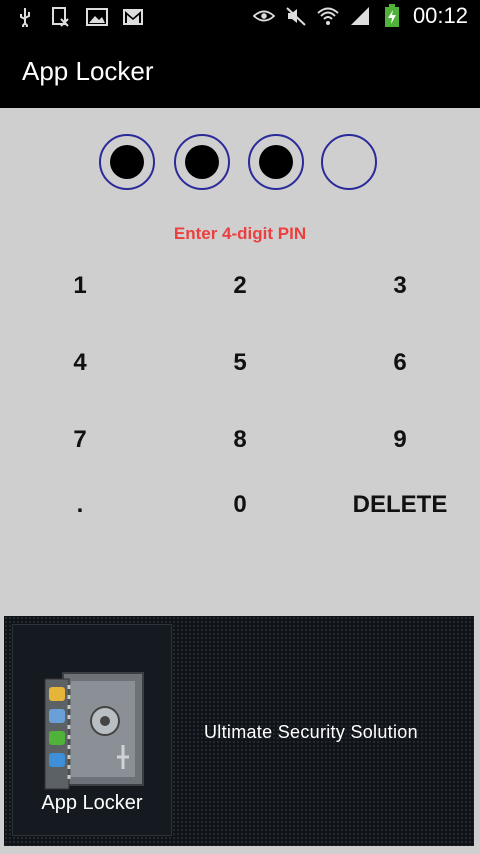 This screenshot has height=854, width=480. I want to click on logo-label: App Locker, so click(92, 803).